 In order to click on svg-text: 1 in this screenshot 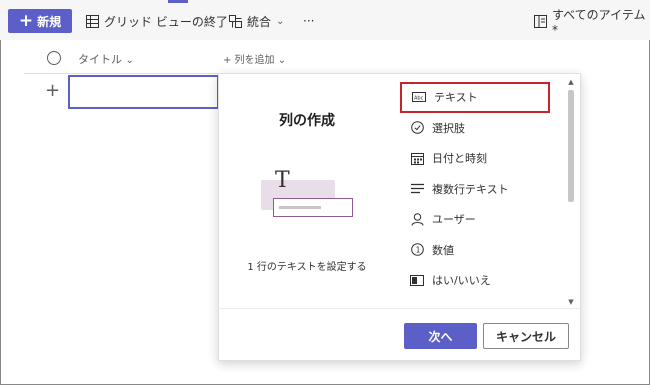, I will do `click(417, 250)`.